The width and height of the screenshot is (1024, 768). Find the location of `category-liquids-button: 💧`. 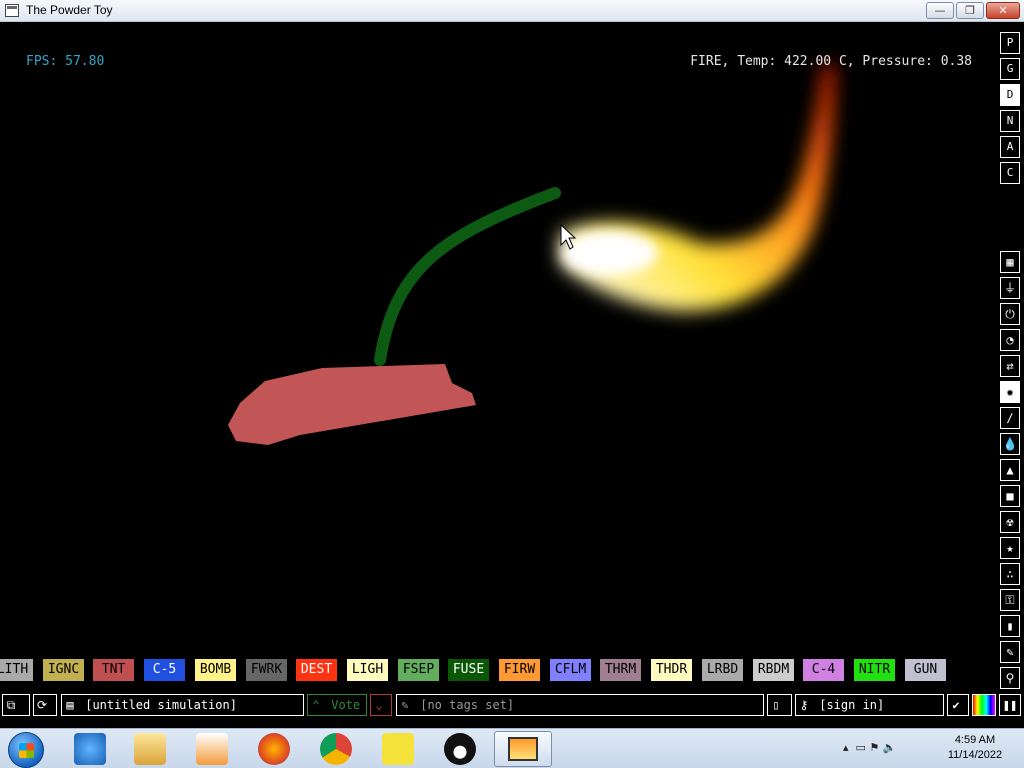

category-liquids-button: 💧 is located at coordinates (1010, 444).